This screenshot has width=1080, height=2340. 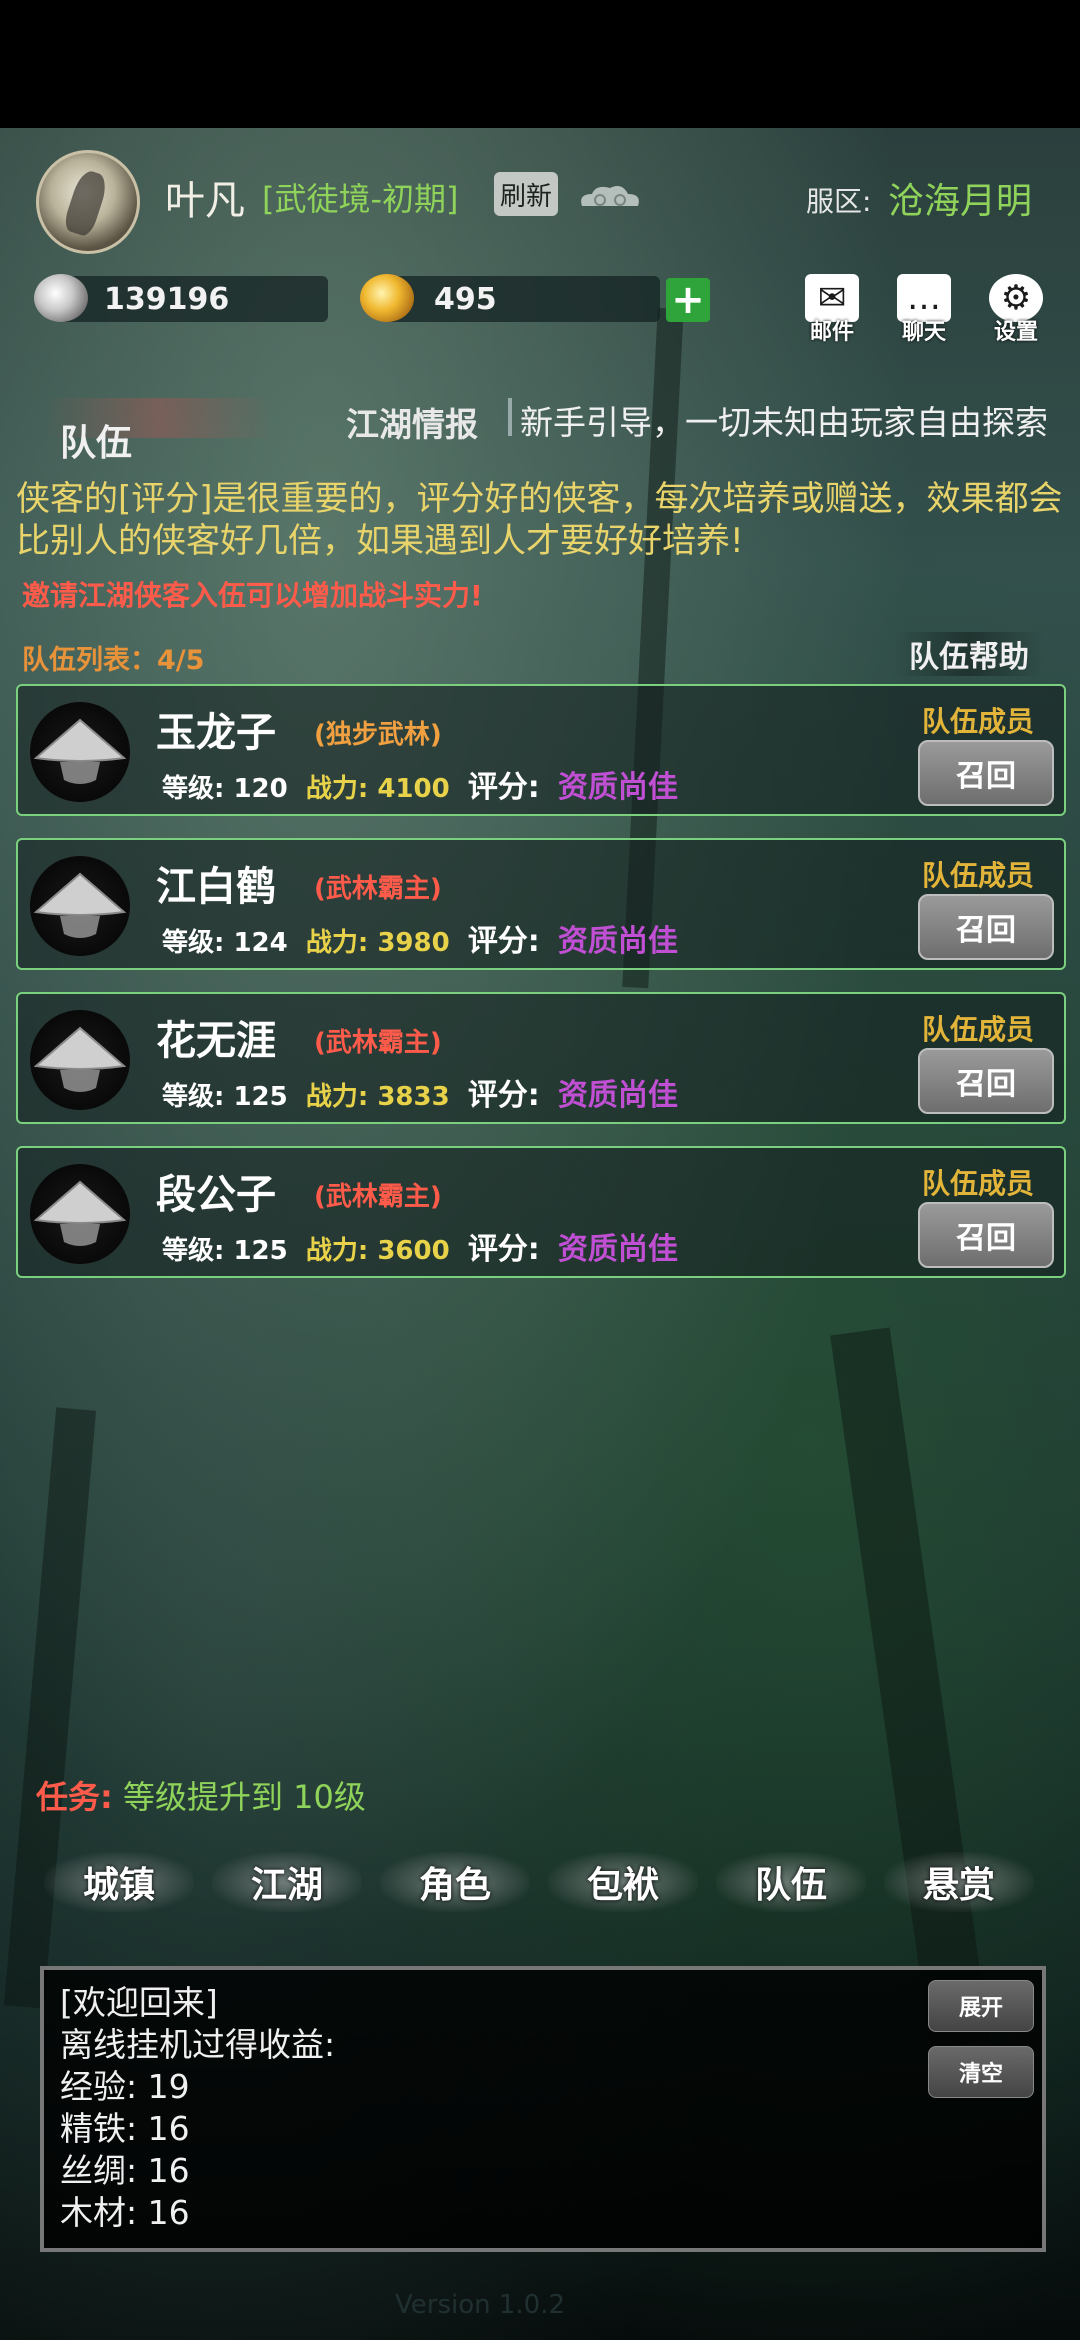 What do you see at coordinates (960, 198) in the screenshot?
I see `server-name: 沧海月明` at bounding box center [960, 198].